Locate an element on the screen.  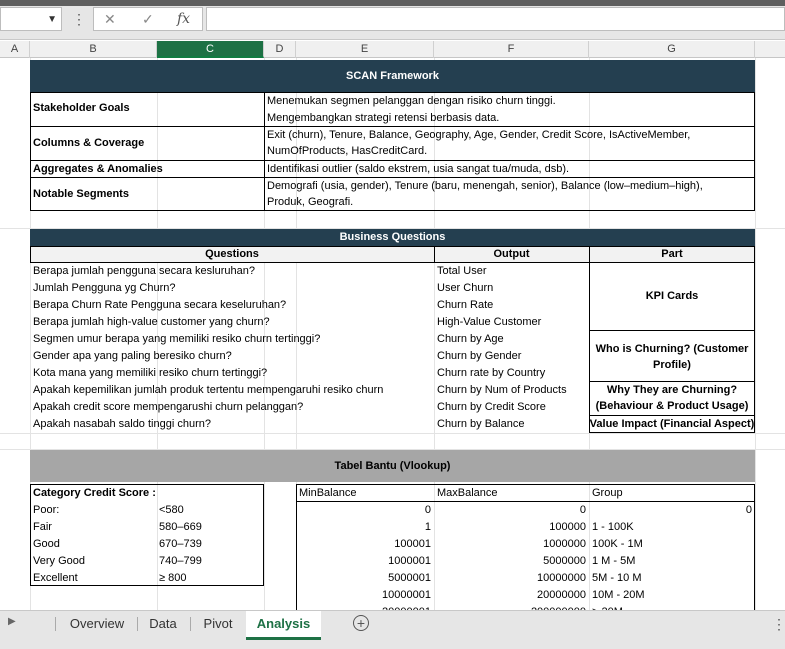
balance-header-group: Group is located at coordinates (607, 493).